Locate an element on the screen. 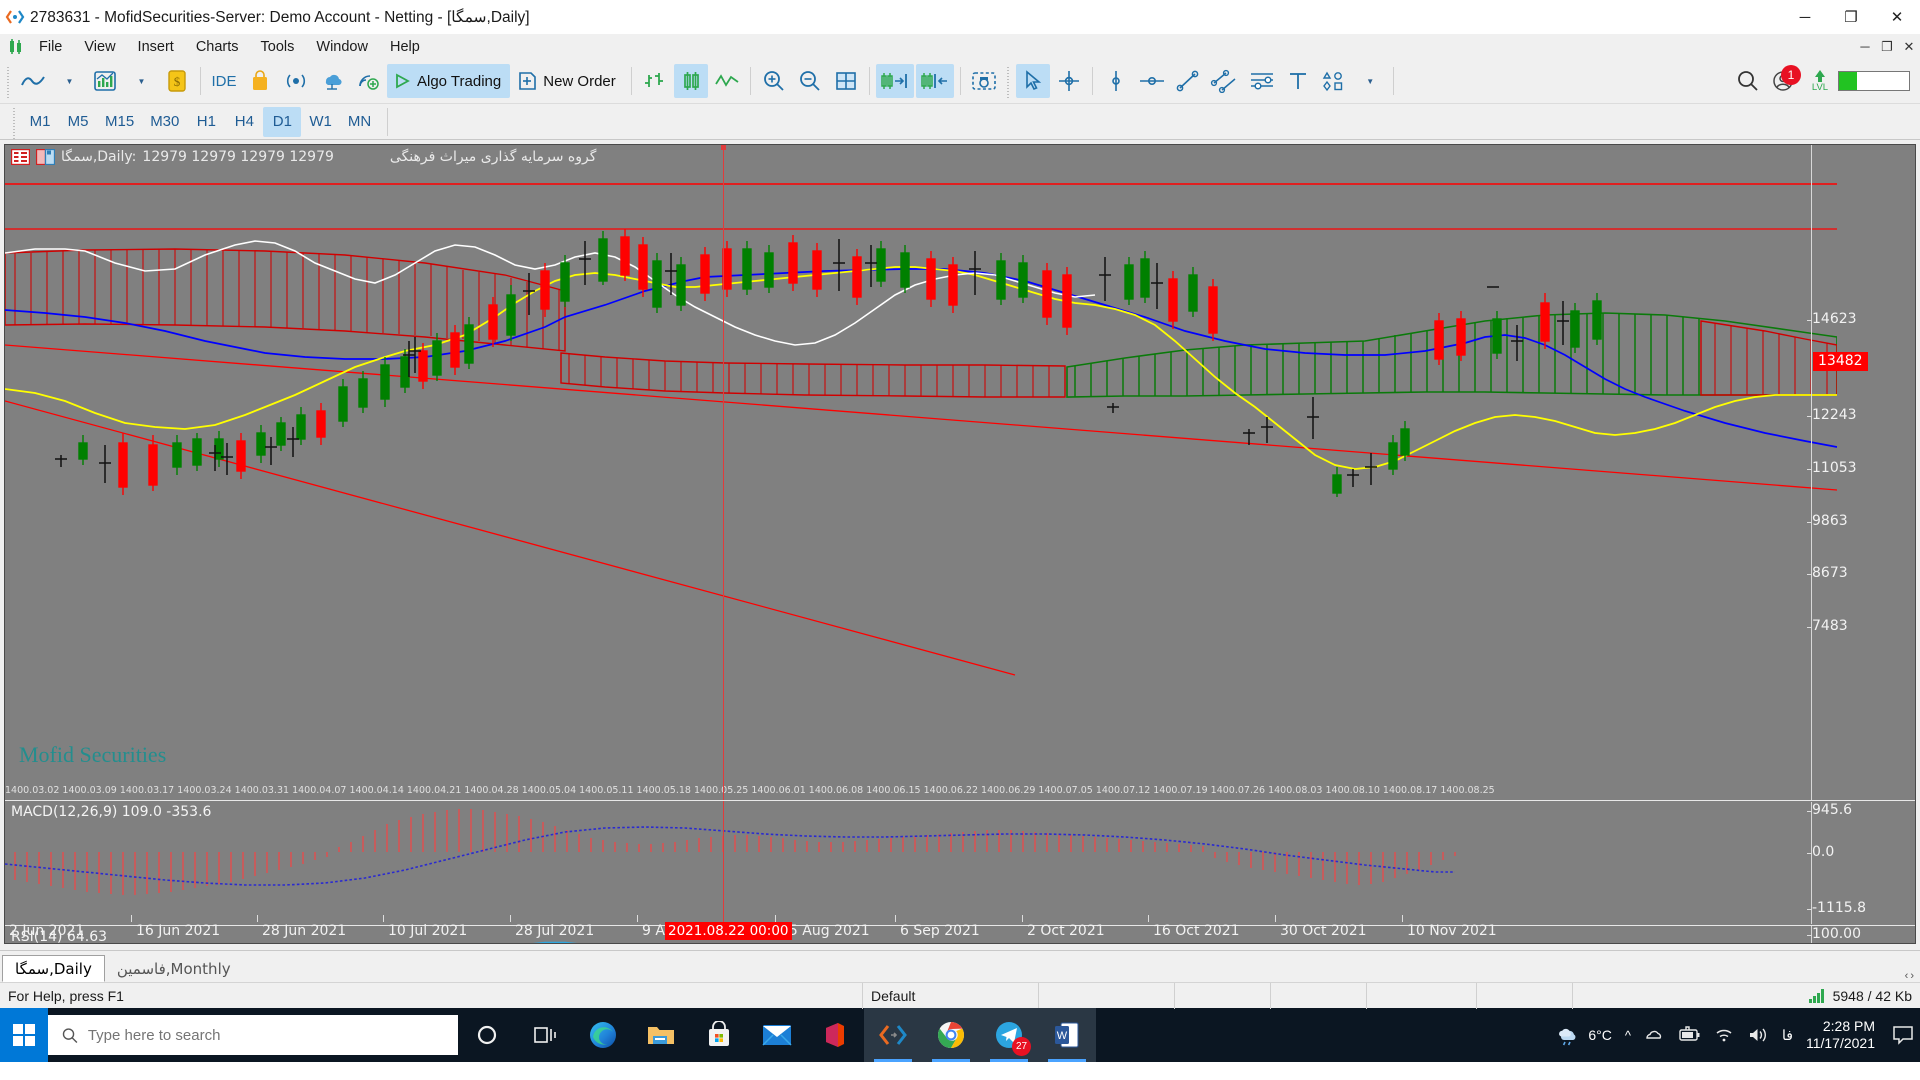  tab-prev-arrow: ‹ is located at coordinates (1907, 976).